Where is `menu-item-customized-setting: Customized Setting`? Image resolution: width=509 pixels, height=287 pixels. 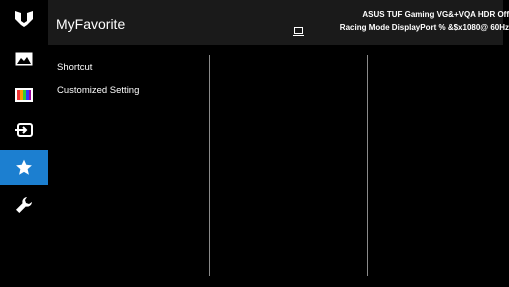
menu-item-customized-setting: Customized Setting is located at coordinates (98, 90).